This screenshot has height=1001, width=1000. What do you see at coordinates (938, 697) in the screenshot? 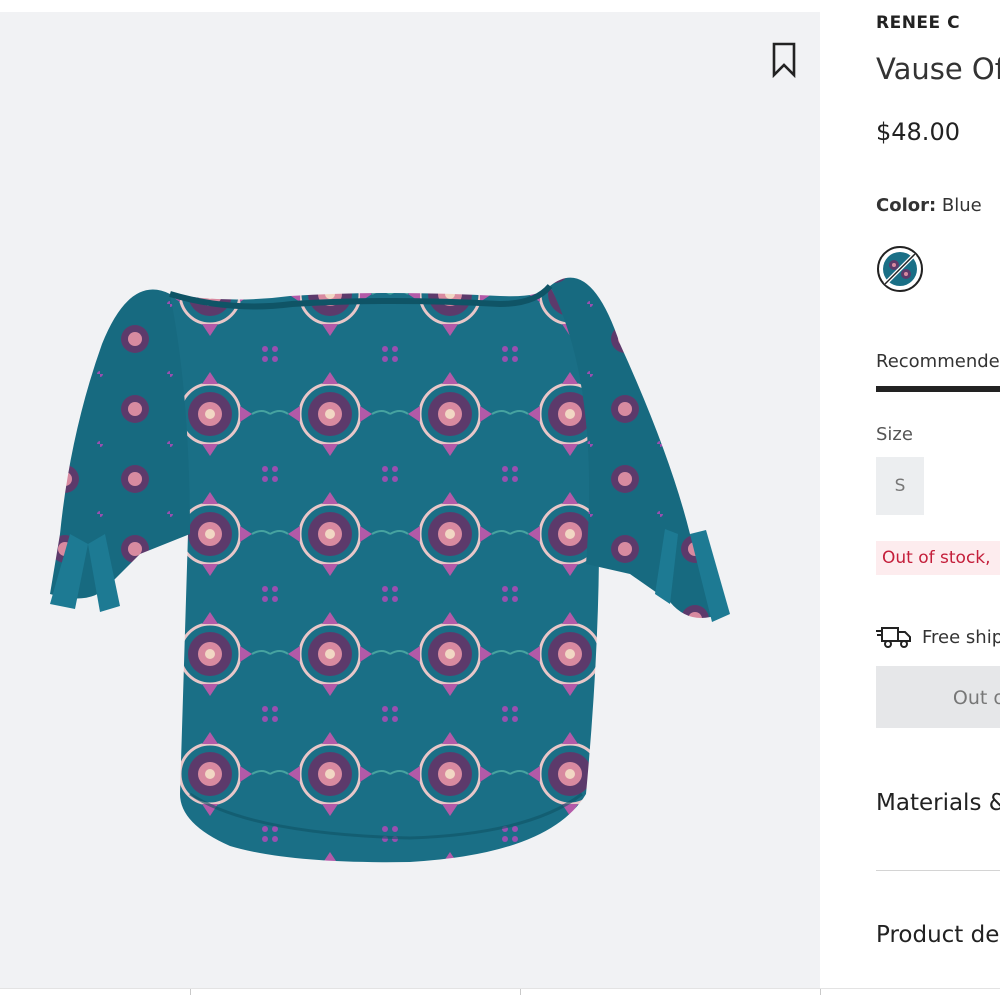
I see `add-to-bag-button: Out of stock` at bounding box center [938, 697].